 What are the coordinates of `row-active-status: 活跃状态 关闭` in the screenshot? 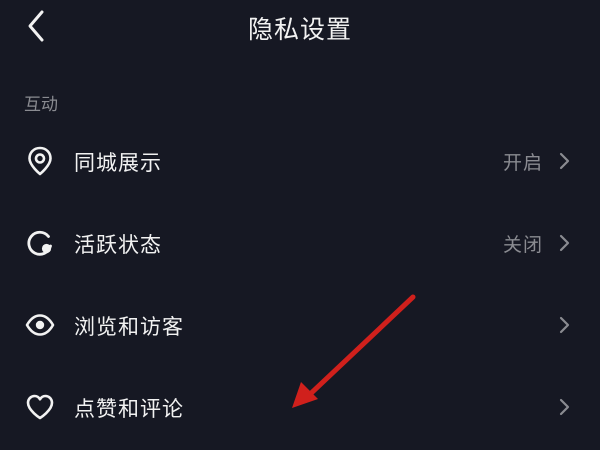 It's located at (300, 243).